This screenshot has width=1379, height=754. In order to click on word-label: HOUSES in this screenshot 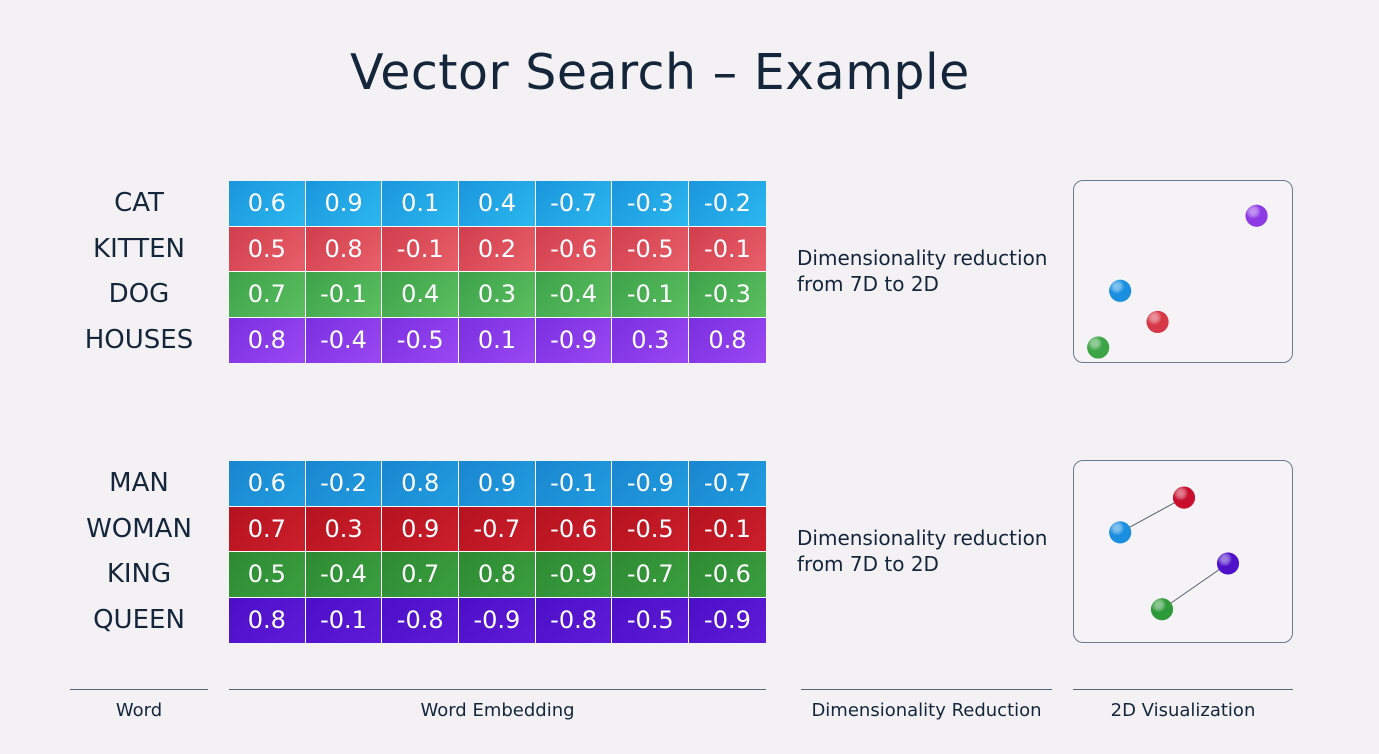, I will do `click(139, 339)`.